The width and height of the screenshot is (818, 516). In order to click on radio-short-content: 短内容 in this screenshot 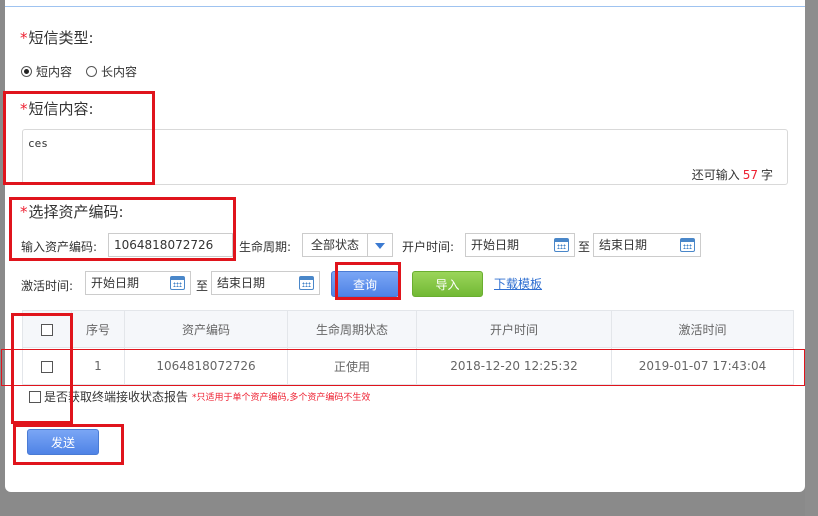, I will do `click(46, 71)`.